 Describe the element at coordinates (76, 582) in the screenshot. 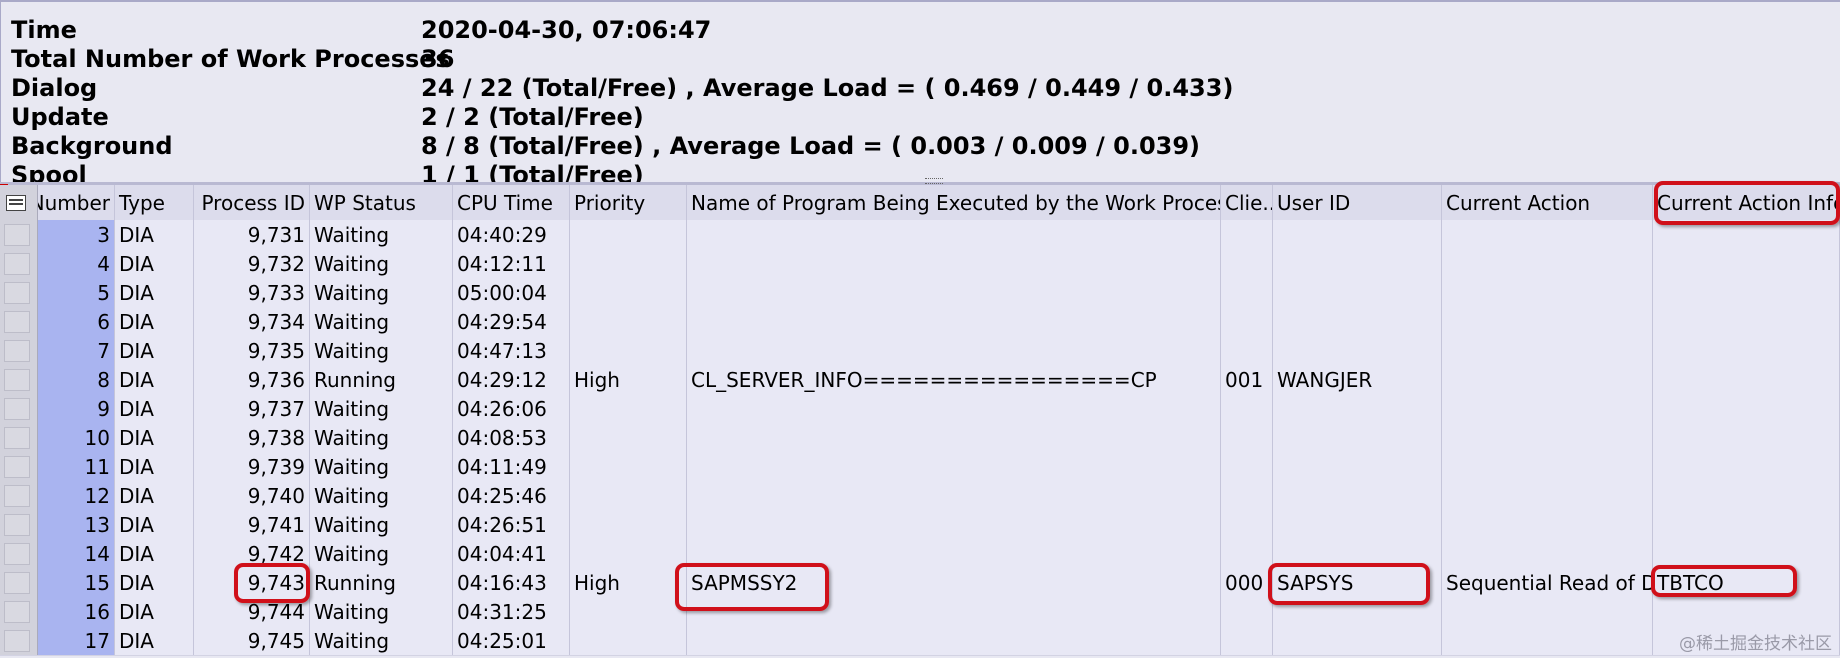

I see `table-cell: 15` at that location.